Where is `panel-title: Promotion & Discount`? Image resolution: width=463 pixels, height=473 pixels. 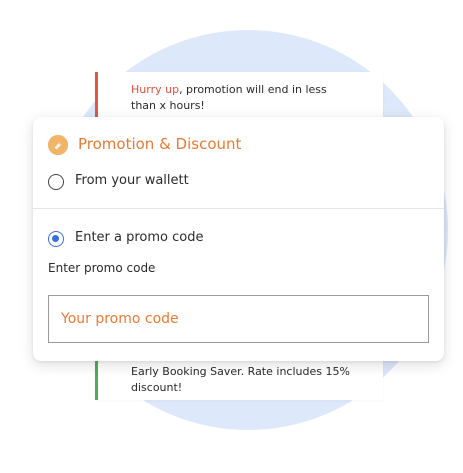
panel-title: Promotion & Discount is located at coordinates (160, 144).